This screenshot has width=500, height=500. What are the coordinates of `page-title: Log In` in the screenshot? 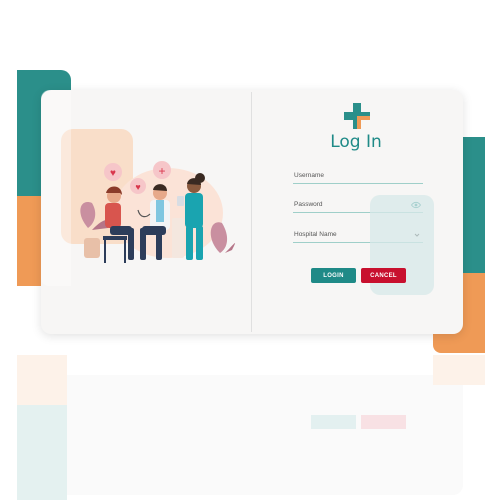 It's located at (356, 142).